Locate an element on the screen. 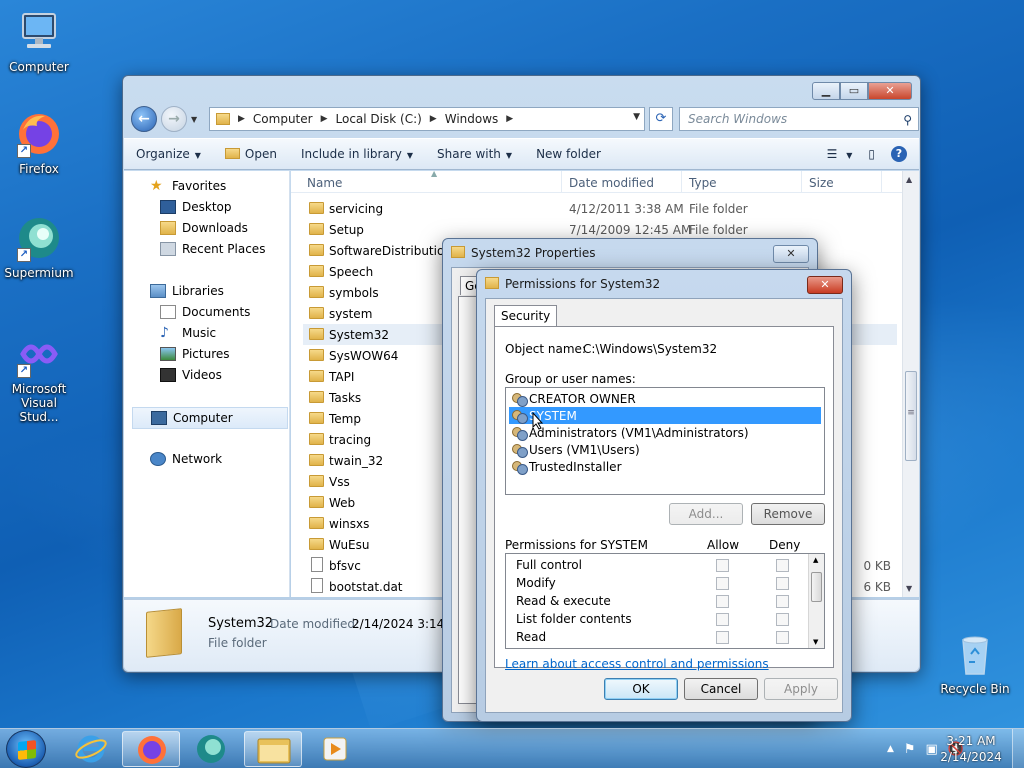 This screenshot has height=768, width=1024. view-options-button: ☰ ▼ is located at coordinates (840, 154).